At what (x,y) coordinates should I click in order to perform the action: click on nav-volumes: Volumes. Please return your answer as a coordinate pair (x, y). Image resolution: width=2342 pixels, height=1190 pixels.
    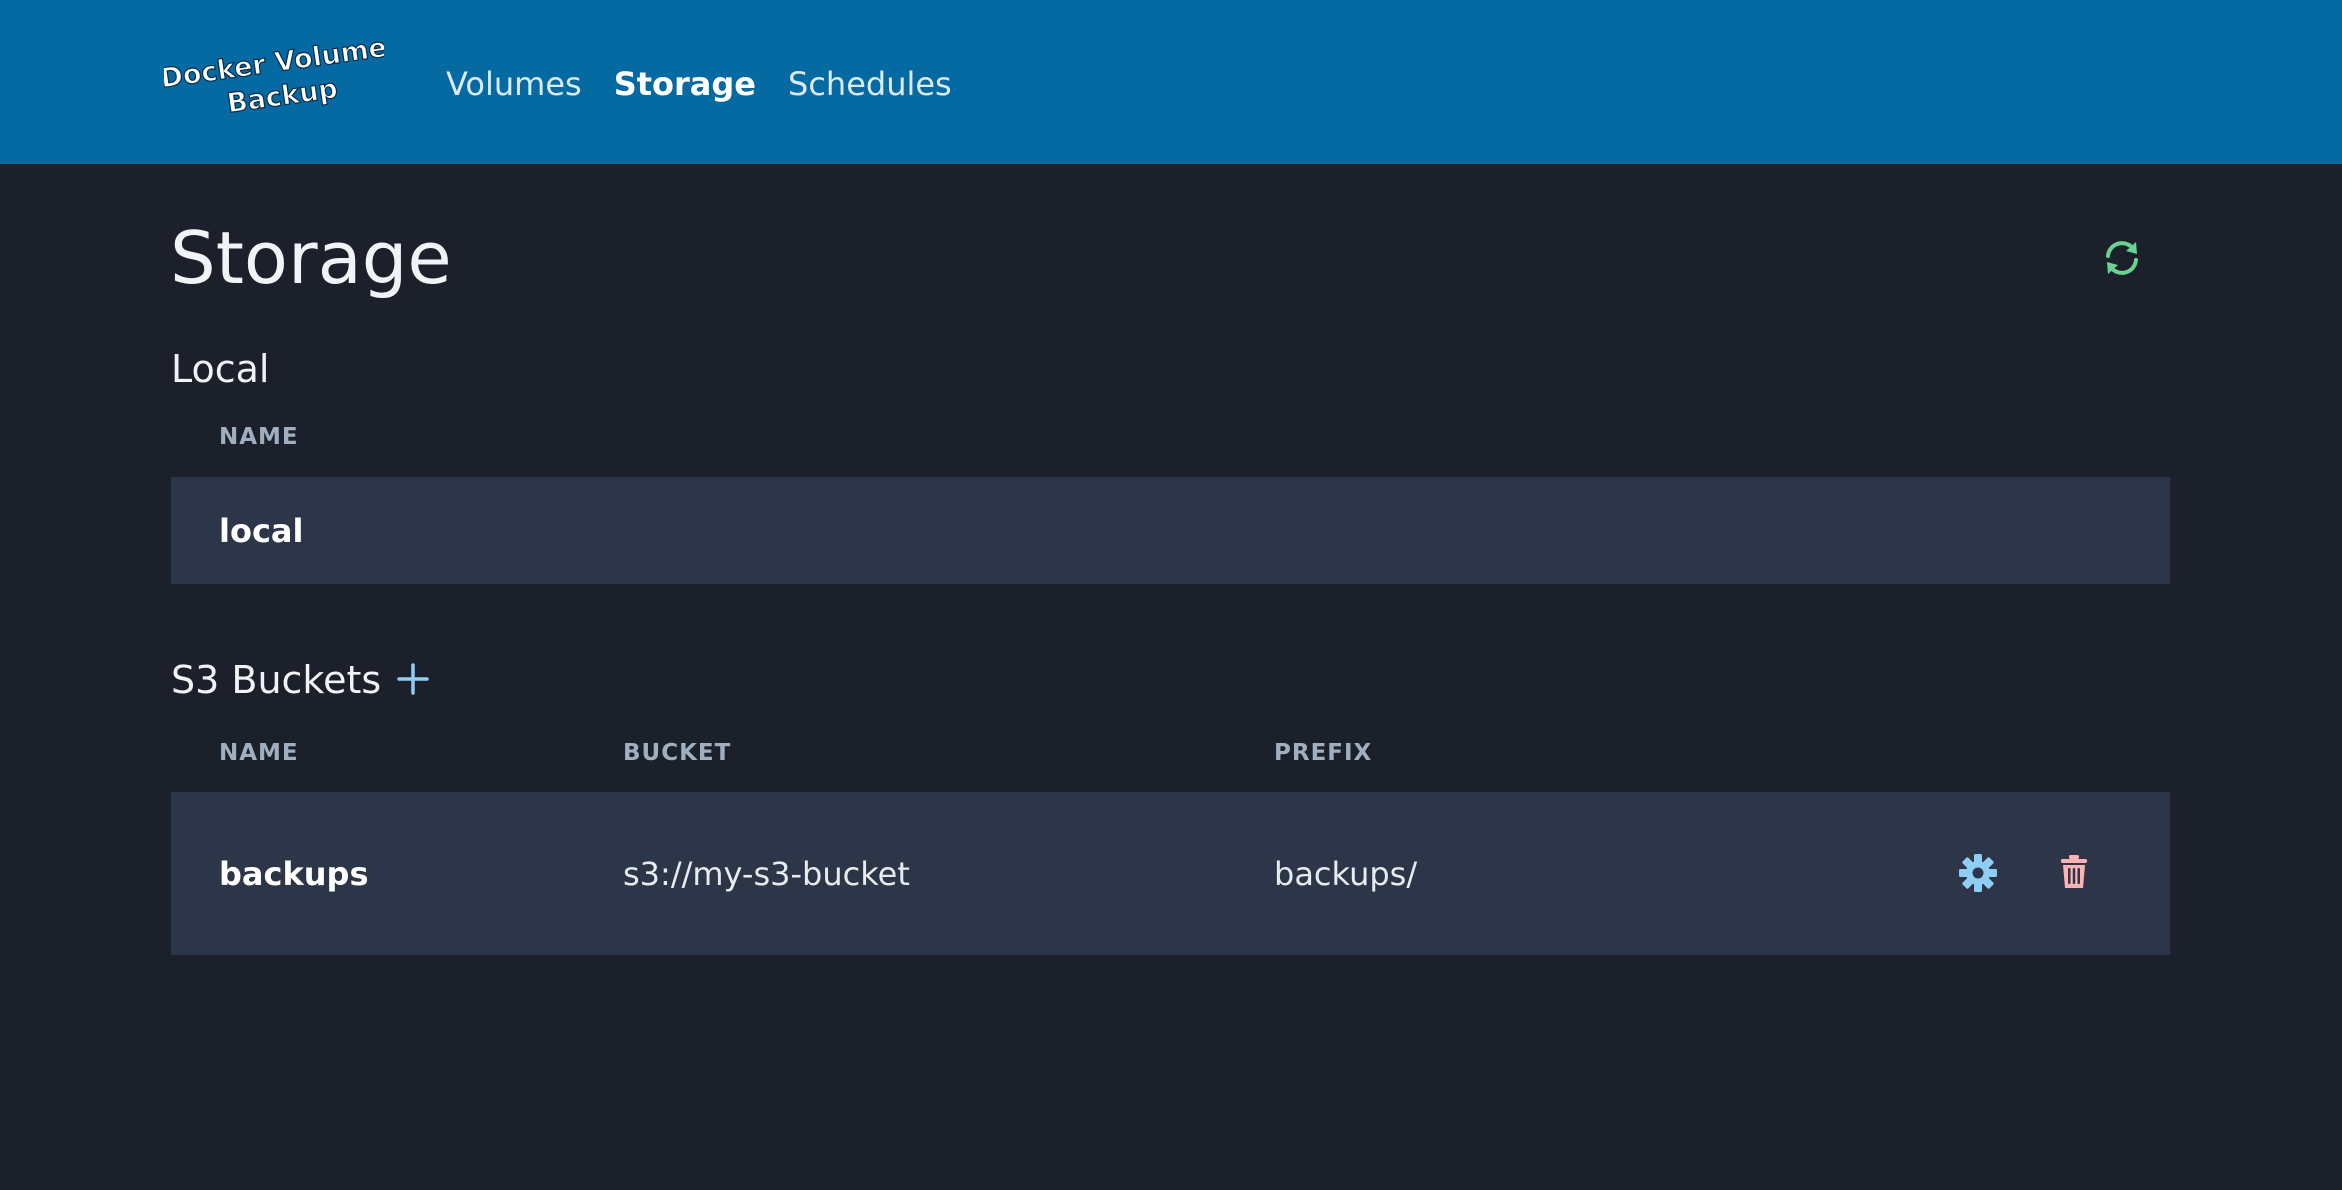
    Looking at the image, I should click on (514, 84).